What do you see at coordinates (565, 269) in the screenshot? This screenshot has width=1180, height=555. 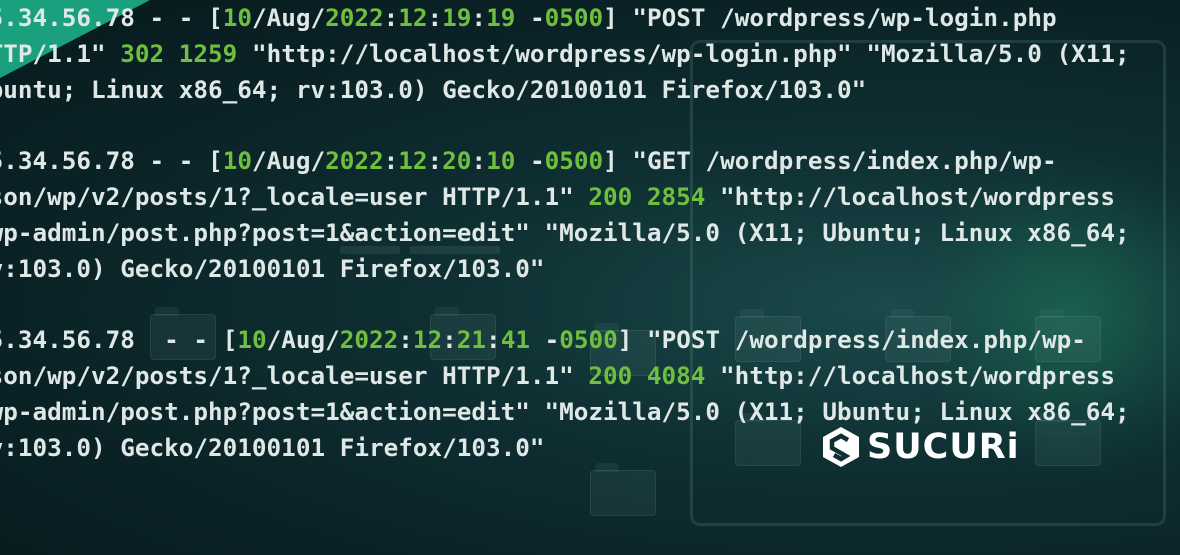 I see `log-line: rv:103.0) Gecko/20100101 Firefox/103.0"` at bounding box center [565, 269].